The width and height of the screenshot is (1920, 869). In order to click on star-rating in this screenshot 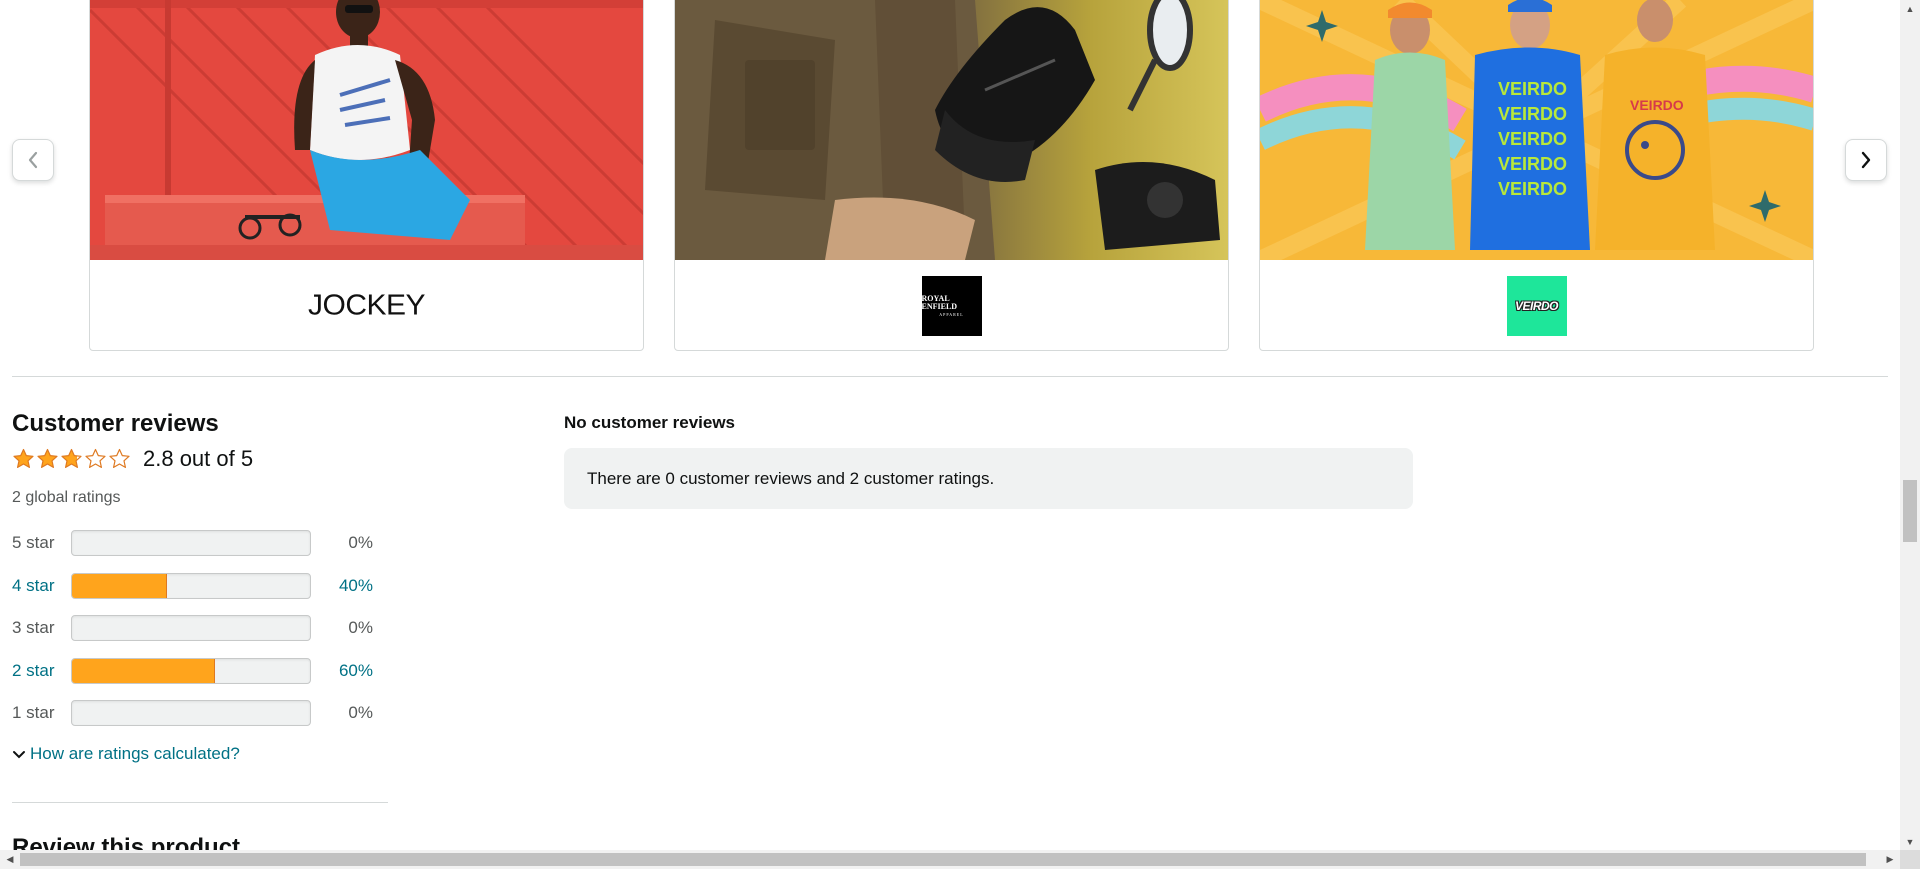, I will do `click(71, 459)`.